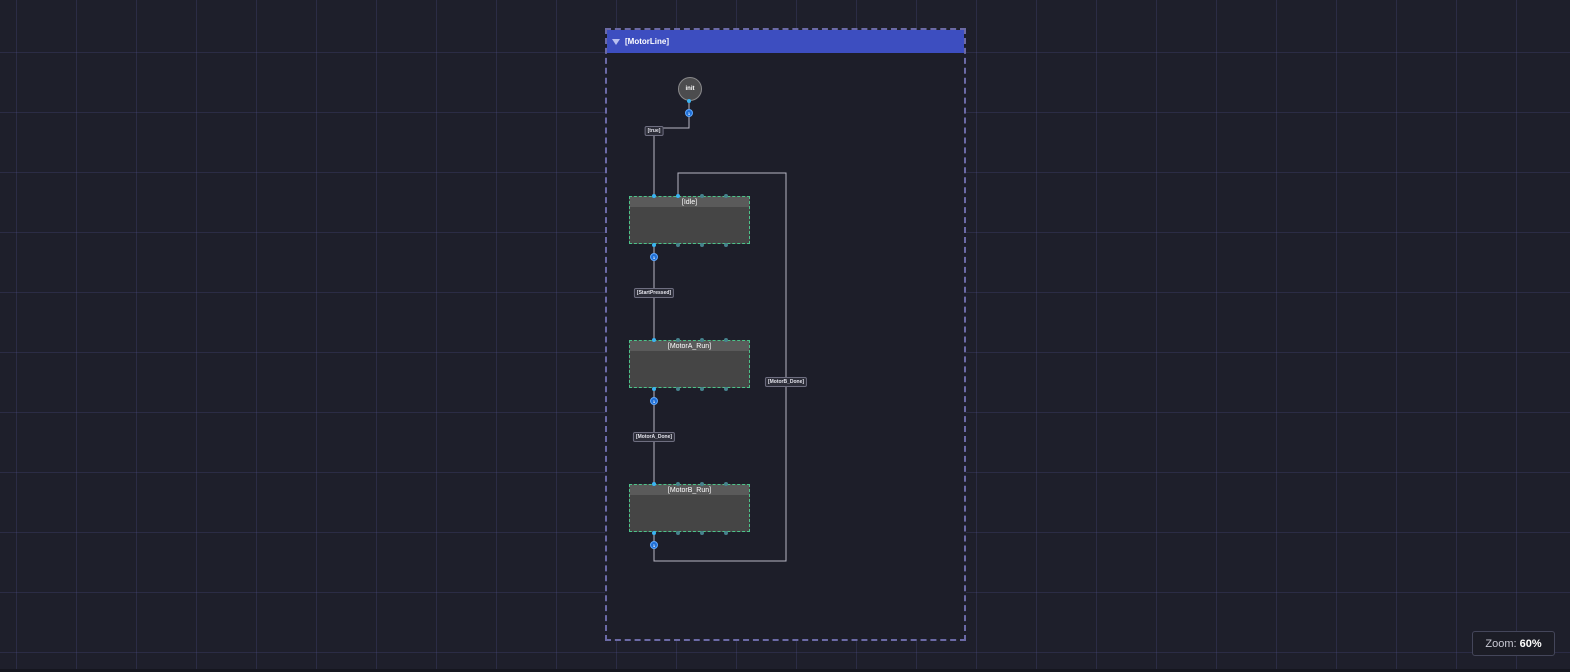 This screenshot has height=672, width=1570. I want to click on initial-state-label: init, so click(690, 89).